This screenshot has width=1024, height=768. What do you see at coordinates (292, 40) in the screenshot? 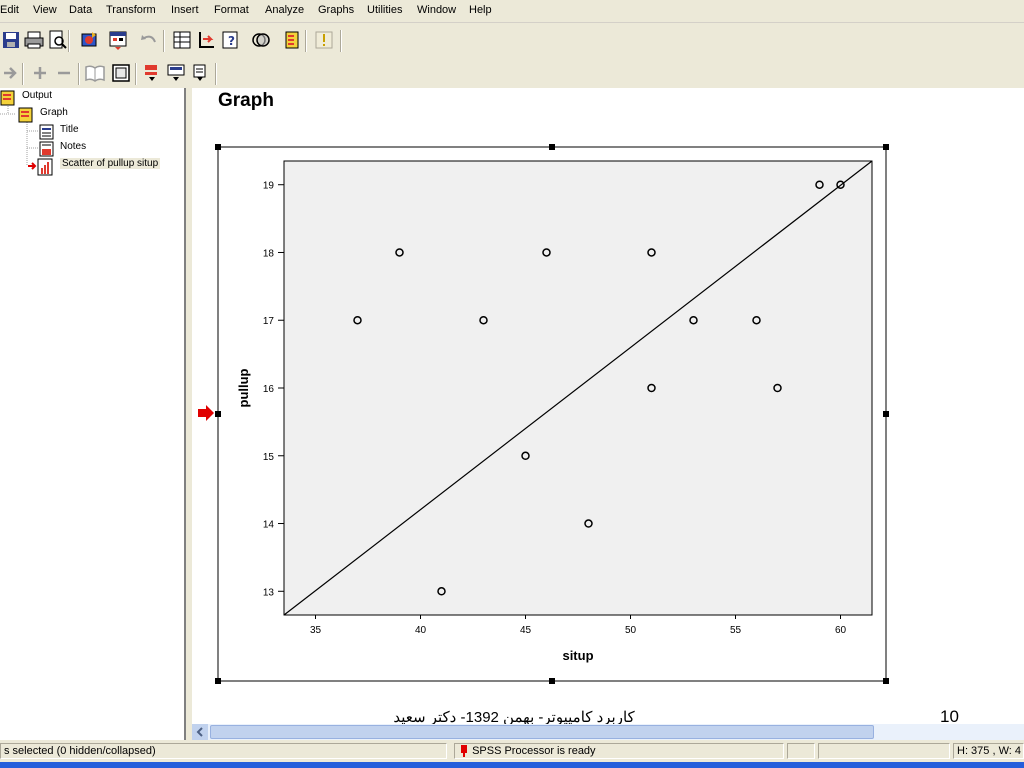
I see `designate-window-icon` at bounding box center [292, 40].